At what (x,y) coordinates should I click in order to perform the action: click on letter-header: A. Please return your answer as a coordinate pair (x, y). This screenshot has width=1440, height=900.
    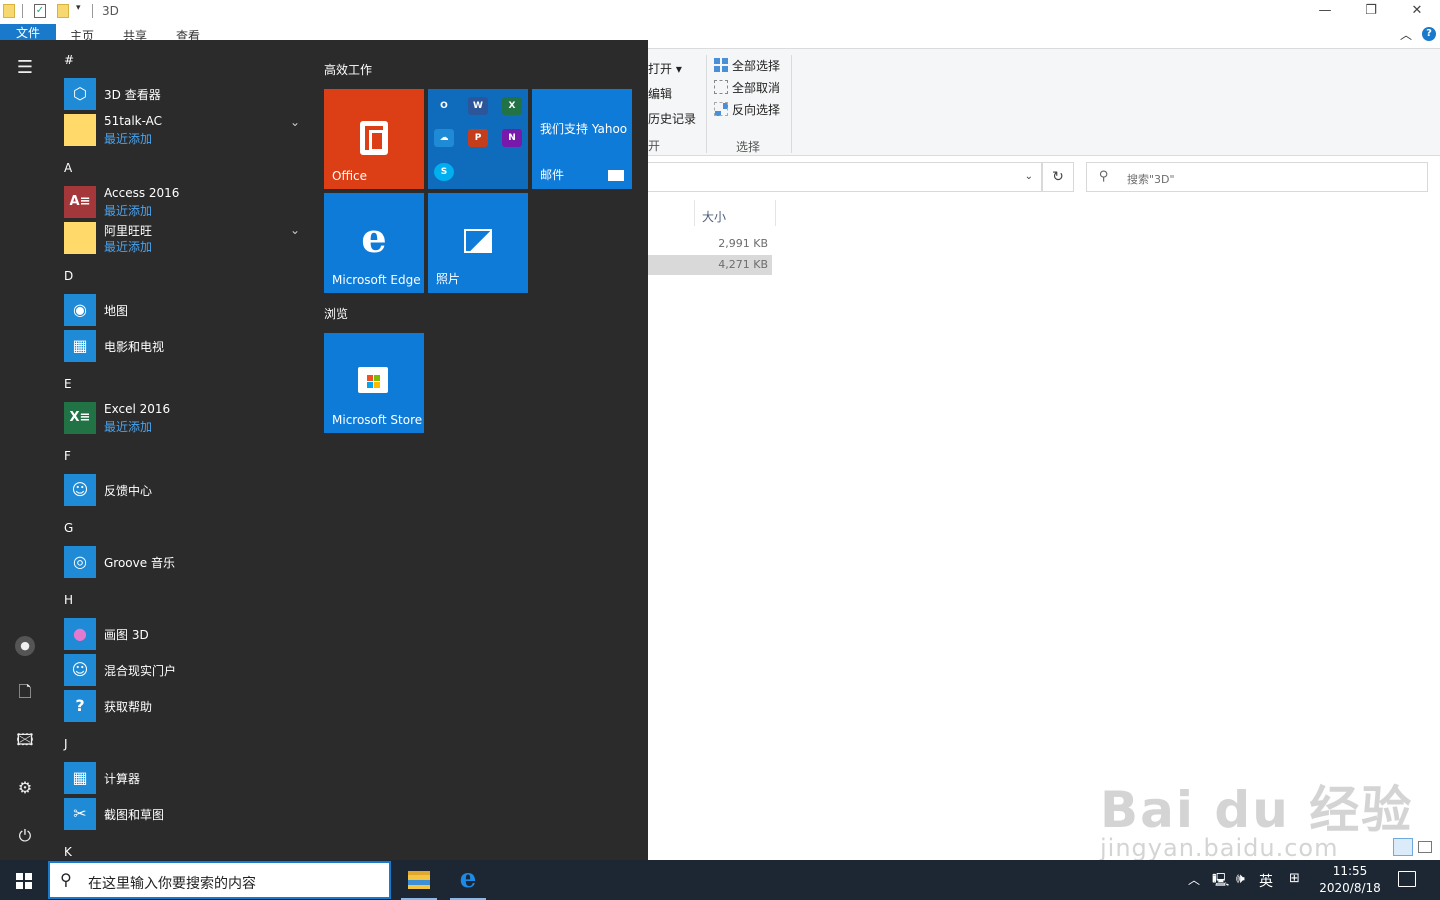
    Looking at the image, I should click on (68, 168).